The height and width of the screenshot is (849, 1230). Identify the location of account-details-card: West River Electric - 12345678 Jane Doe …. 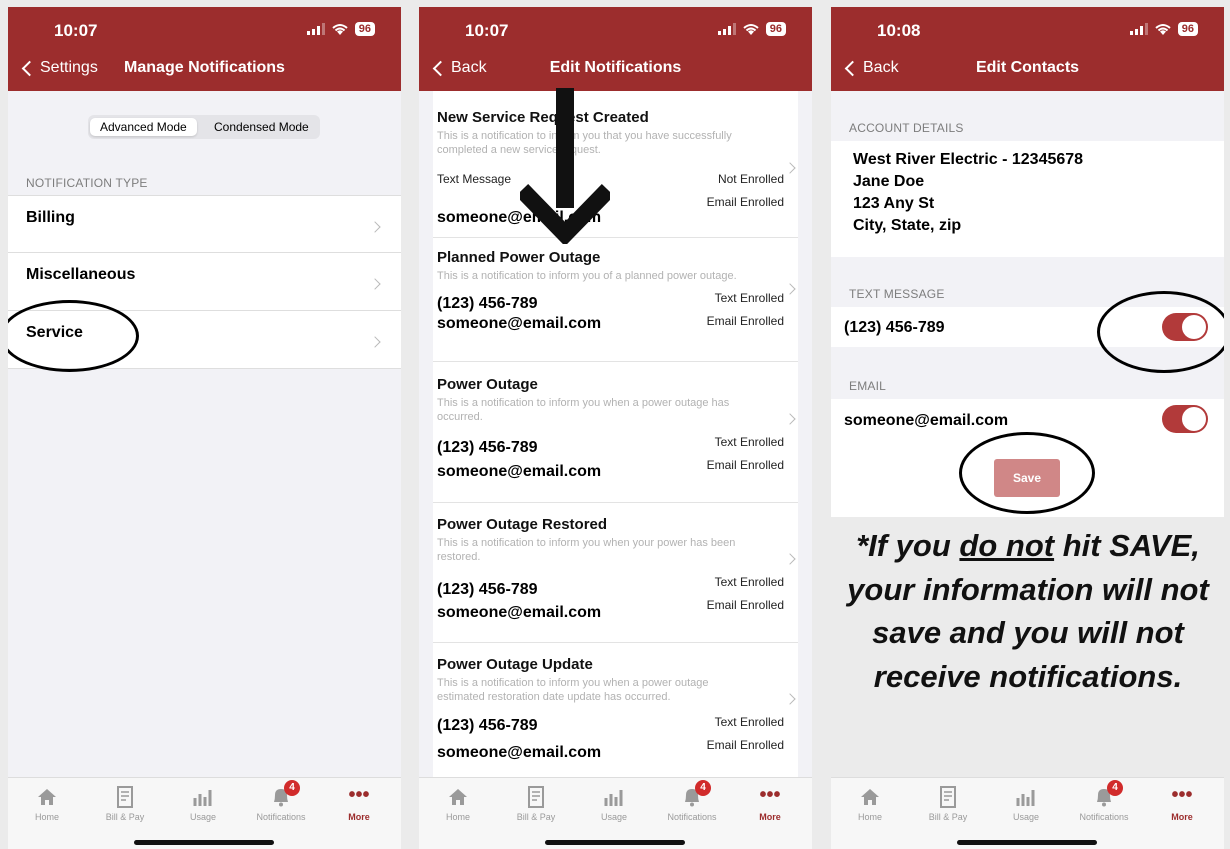
(1027, 199).